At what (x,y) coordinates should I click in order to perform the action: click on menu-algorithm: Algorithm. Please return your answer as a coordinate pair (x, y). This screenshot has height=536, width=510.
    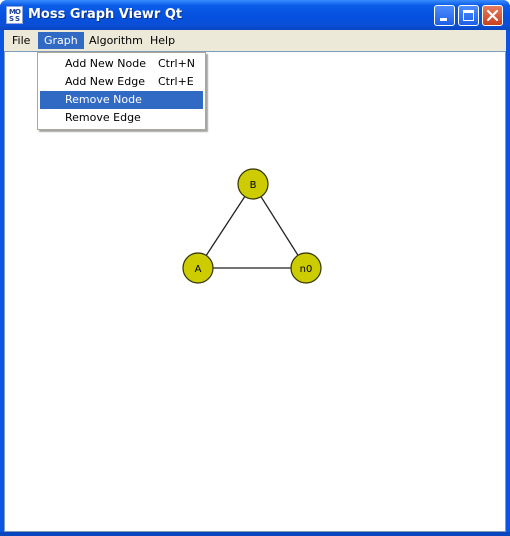
    Looking at the image, I should click on (116, 40).